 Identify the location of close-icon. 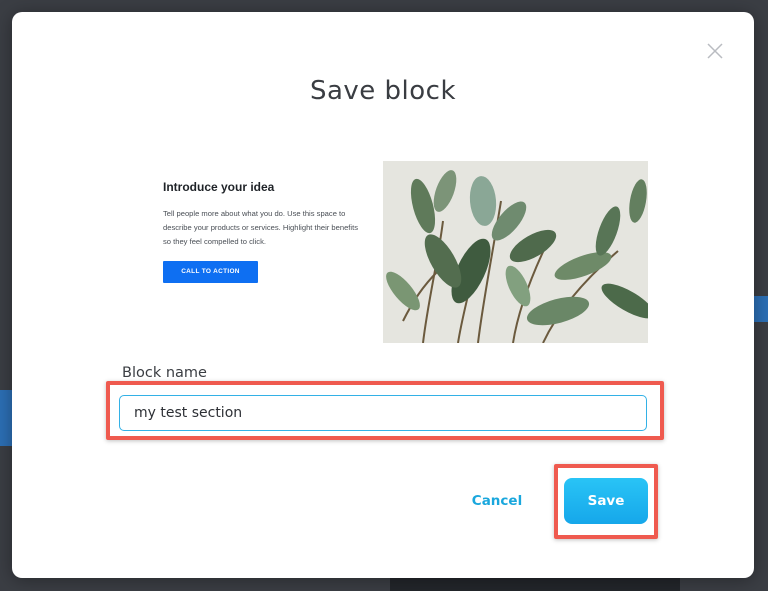
(715, 51).